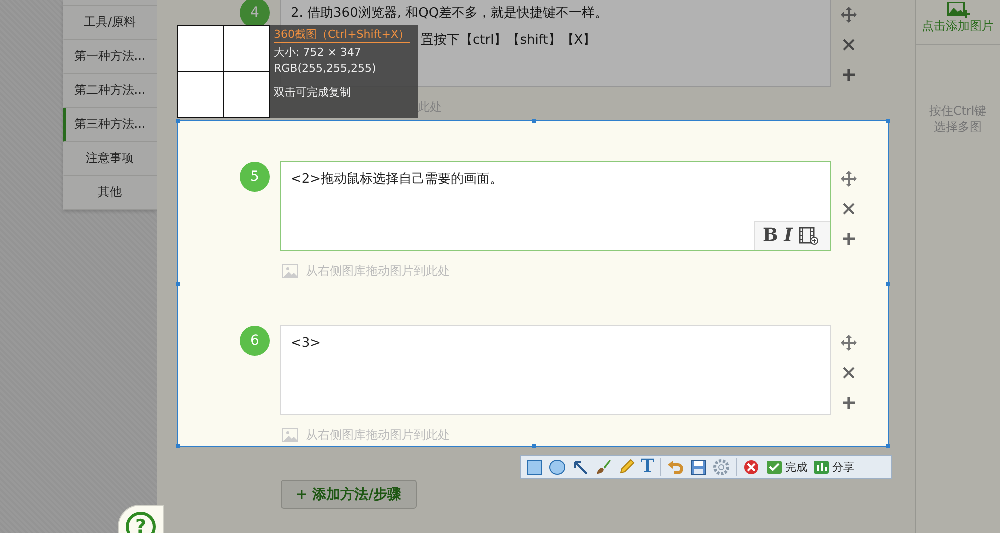 Image resolution: width=1000 pixels, height=533 pixels. What do you see at coordinates (342, 35) in the screenshot?
I see `capture-title: 360截图（Ctrl+Shift+X）` at bounding box center [342, 35].